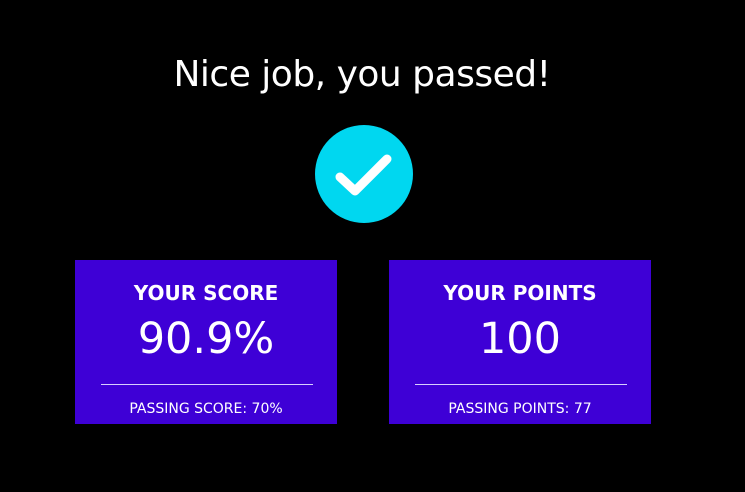  I want to click on score-card: YOUR SCORE 90.9% PASSING SCORE: 70%, so click(206, 342).